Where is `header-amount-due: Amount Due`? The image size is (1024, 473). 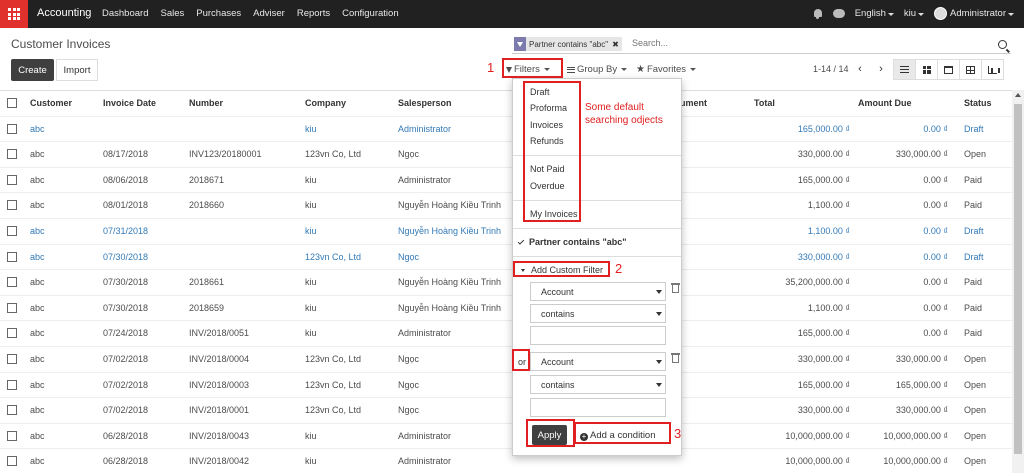 header-amount-due: Amount Due is located at coordinates (885, 103).